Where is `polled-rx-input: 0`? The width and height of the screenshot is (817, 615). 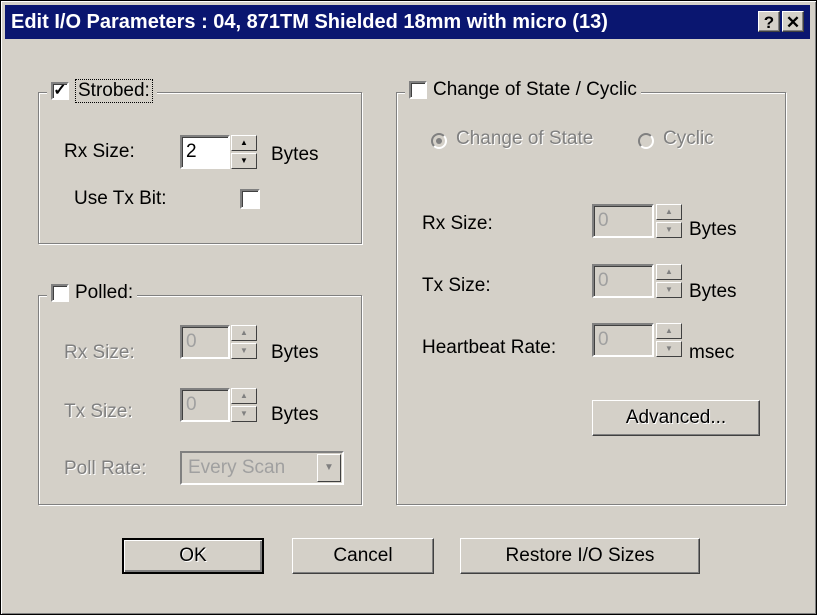 polled-rx-input: 0 is located at coordinates (205, 342).